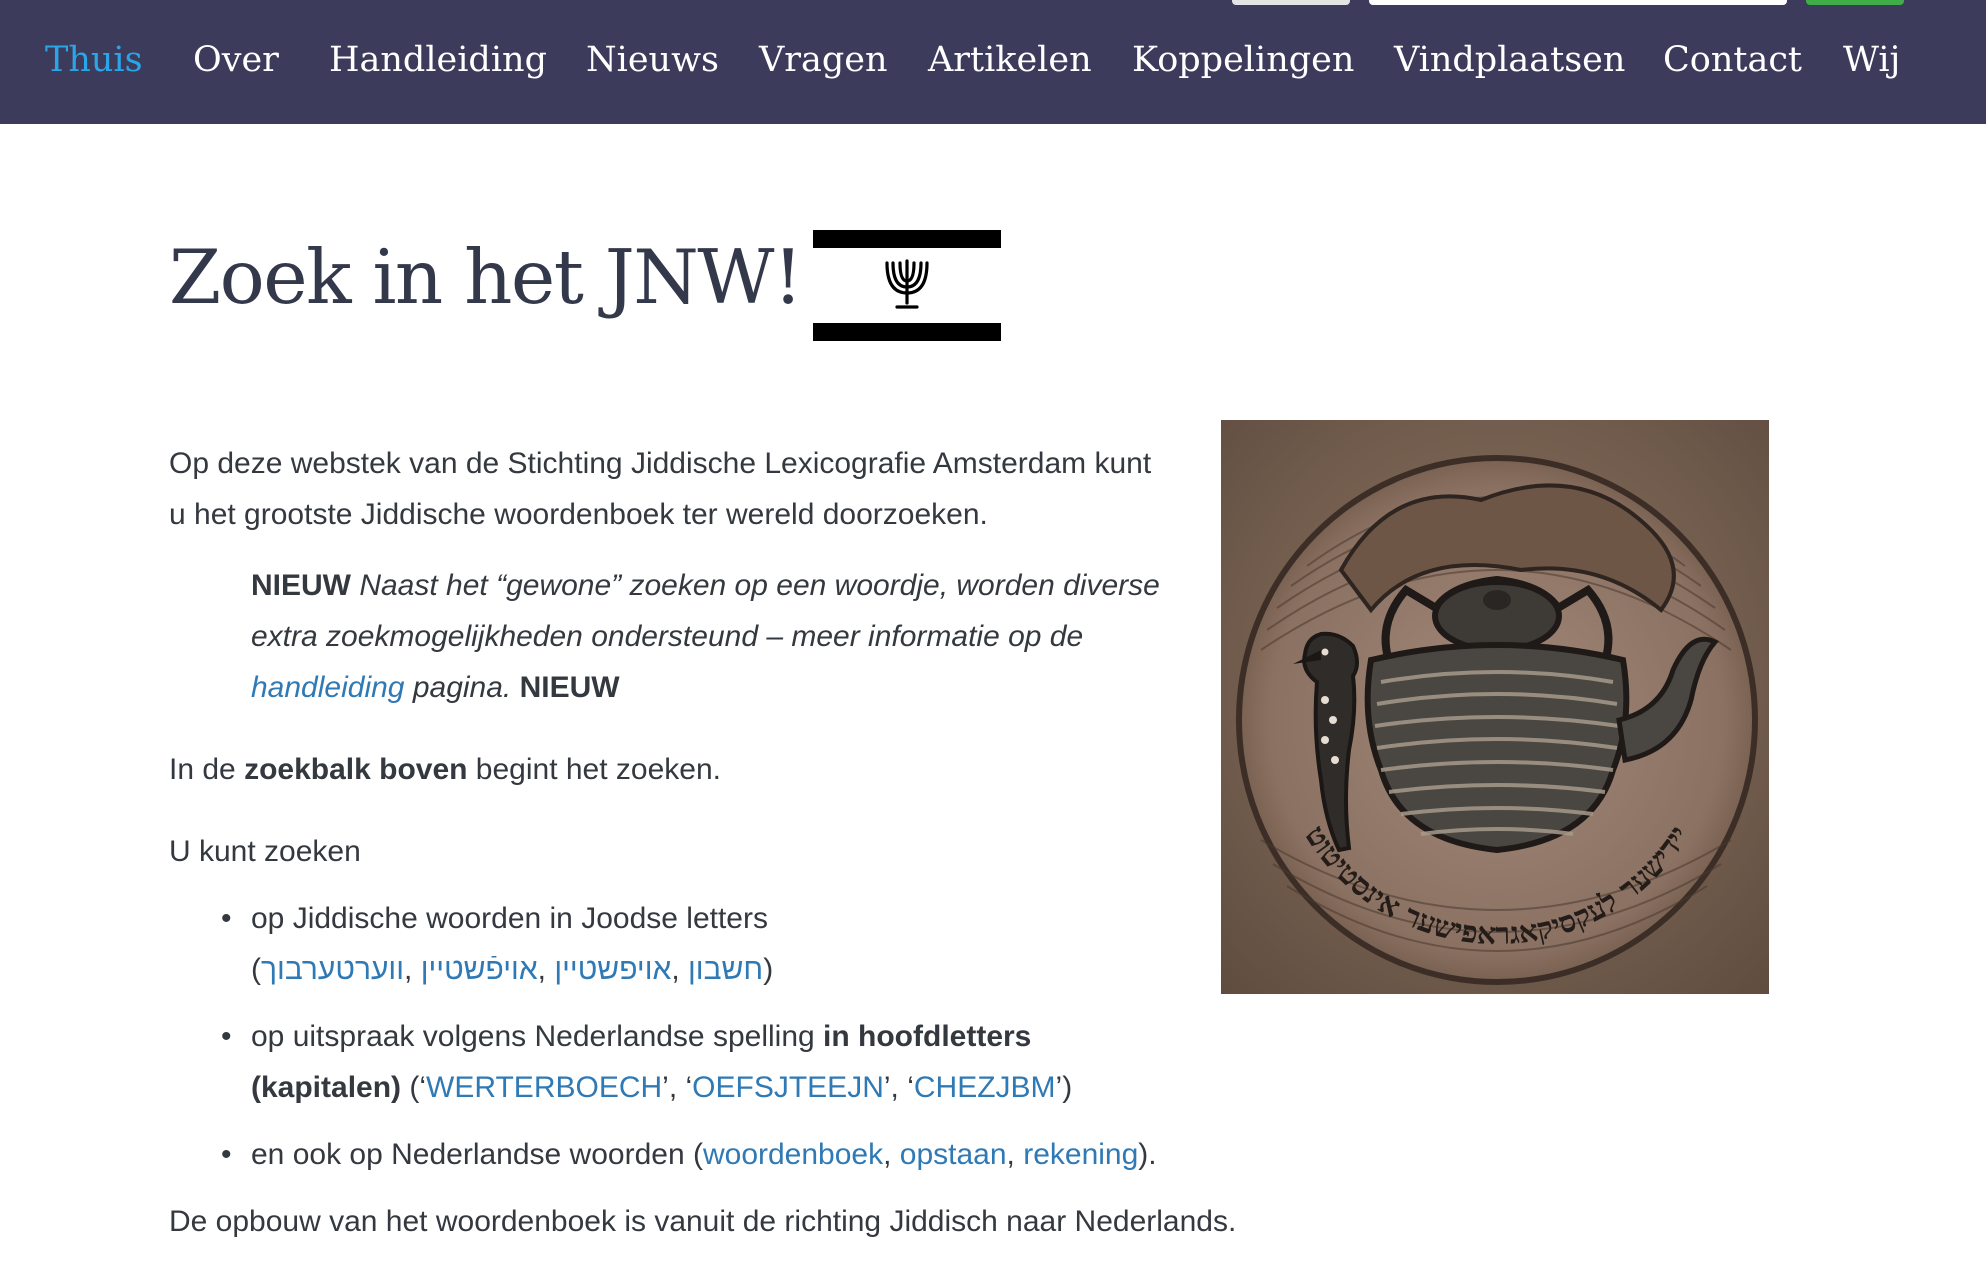 The width and height of the screenshot is (1986, 1282). Describe the element at coordinates (301, 585) in the screenshot. I see `new-badge-start: NIEUW` at that location.